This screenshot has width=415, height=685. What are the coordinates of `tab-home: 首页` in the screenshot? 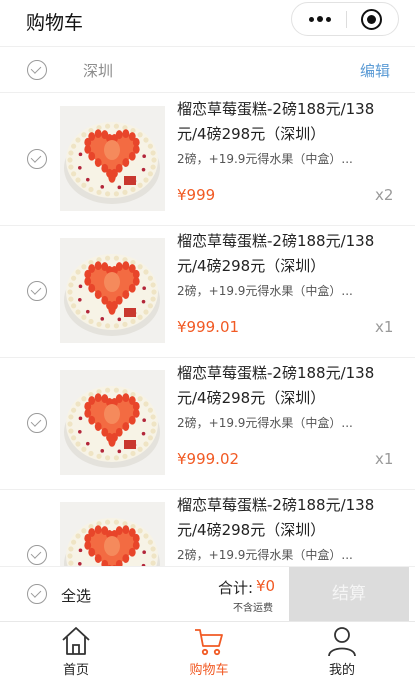 It's located at (76, 651).